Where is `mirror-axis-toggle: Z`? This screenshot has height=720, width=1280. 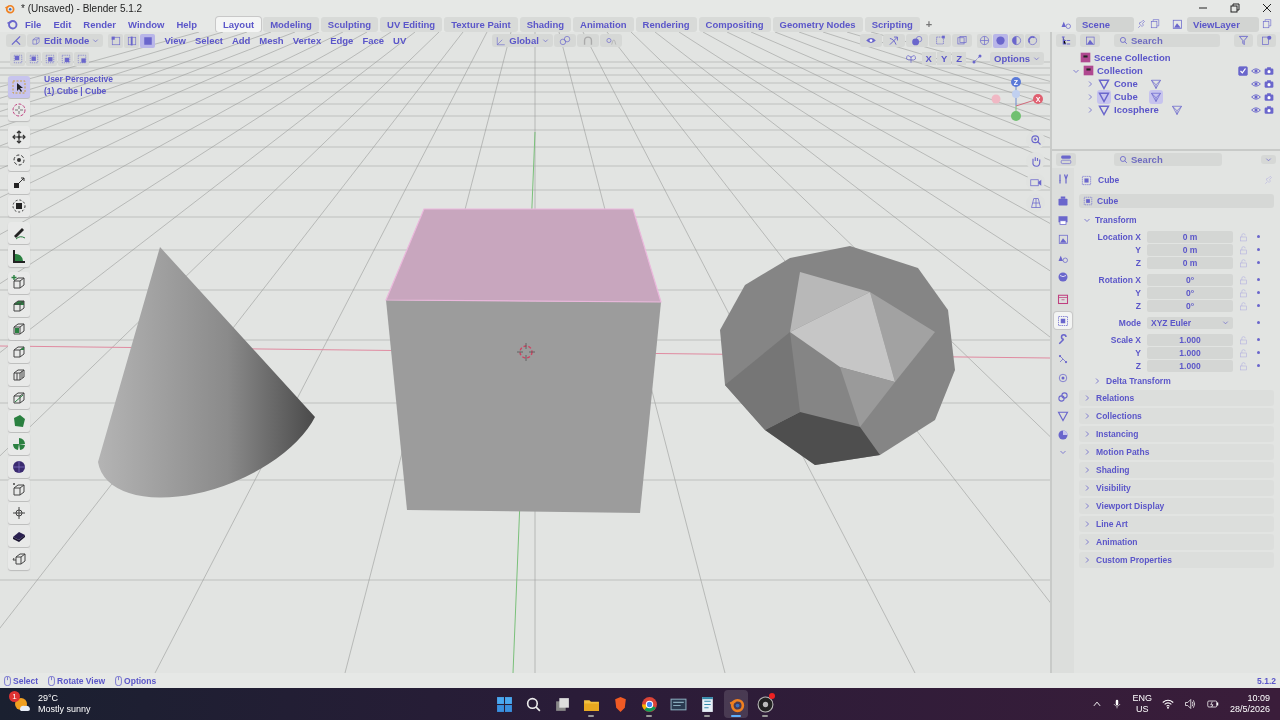
mirror-axis-toggle: Z is located at coordinates (959, 58).